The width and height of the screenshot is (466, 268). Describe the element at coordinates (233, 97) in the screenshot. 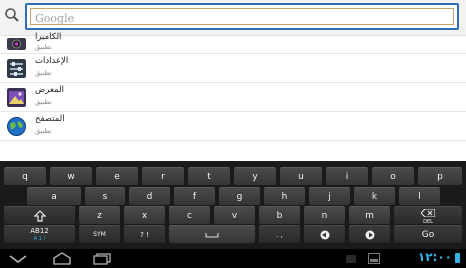

I see `result-item-gallery: المعرض تطبيق` at that location.